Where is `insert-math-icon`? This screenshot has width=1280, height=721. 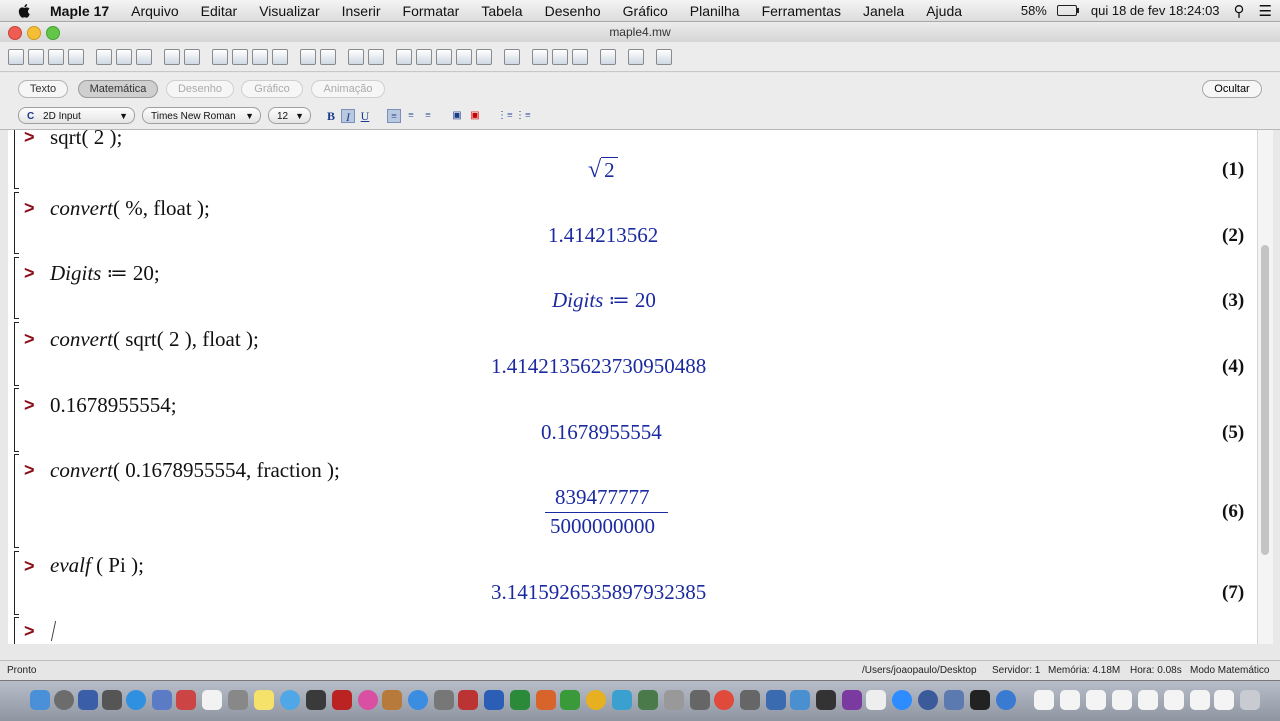
insert-math-icon is located at coordinates (220, 56).